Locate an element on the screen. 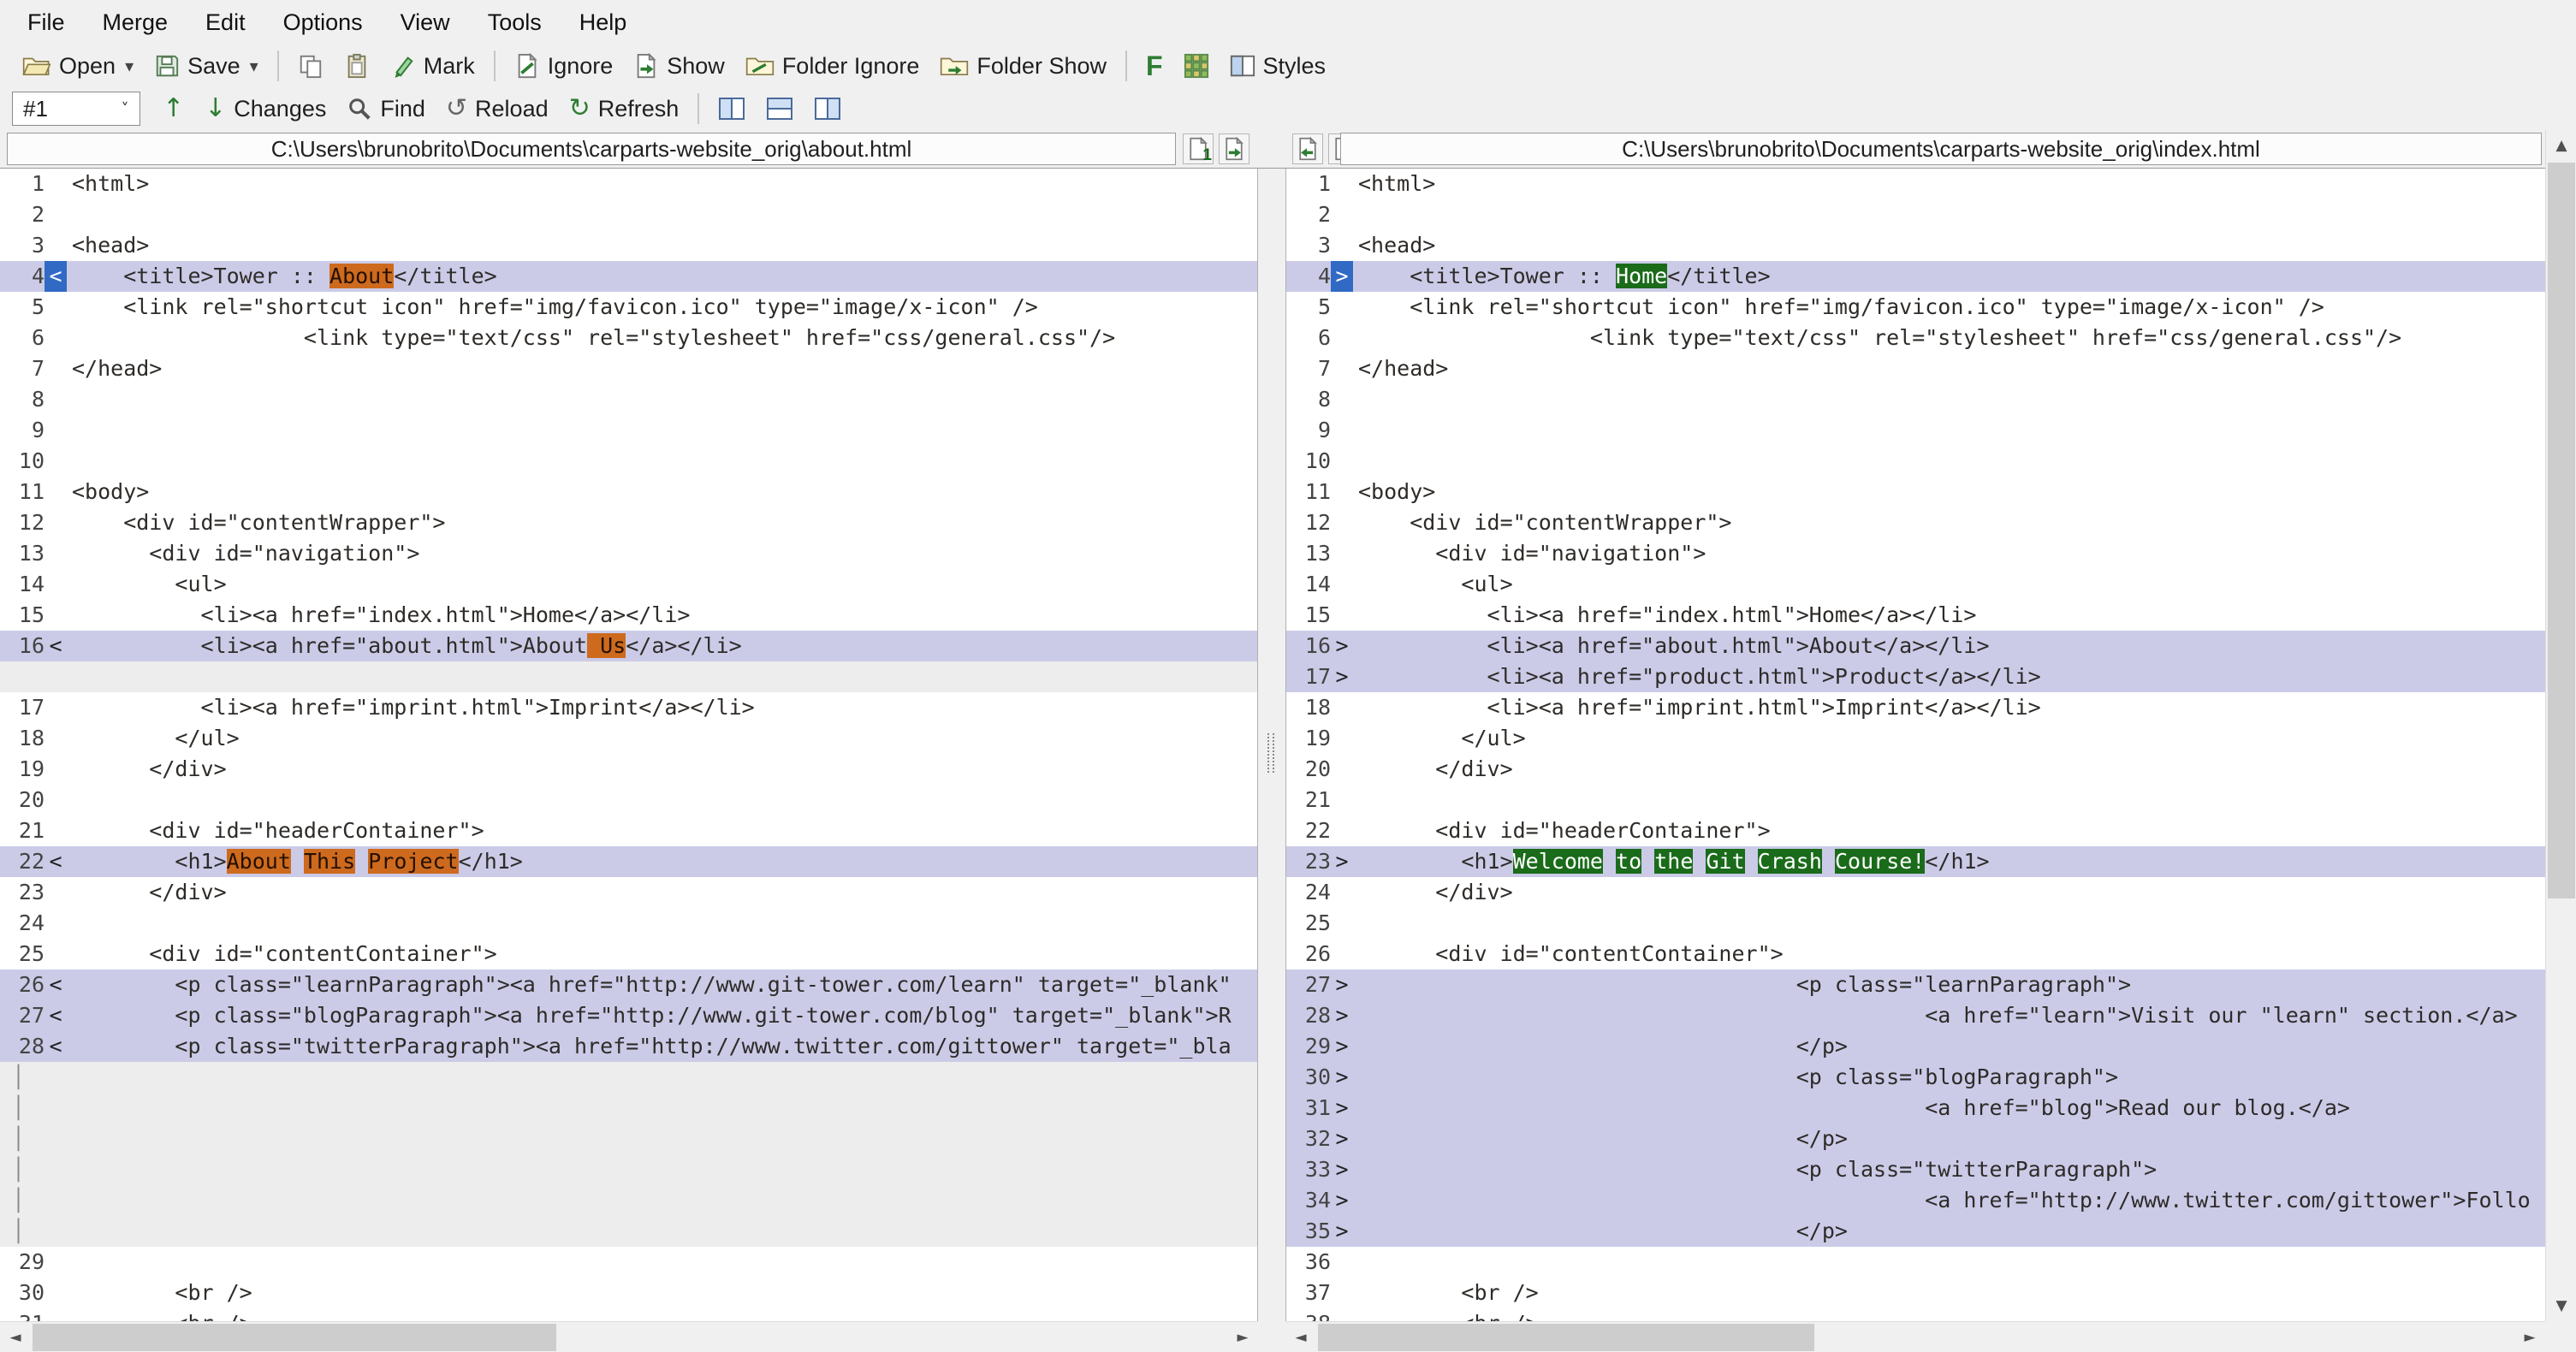 Image resolution: width=2576 pixels, height=1352 pixels. save-dropdown-caret: ▾ is located at coordinates (254, 66).